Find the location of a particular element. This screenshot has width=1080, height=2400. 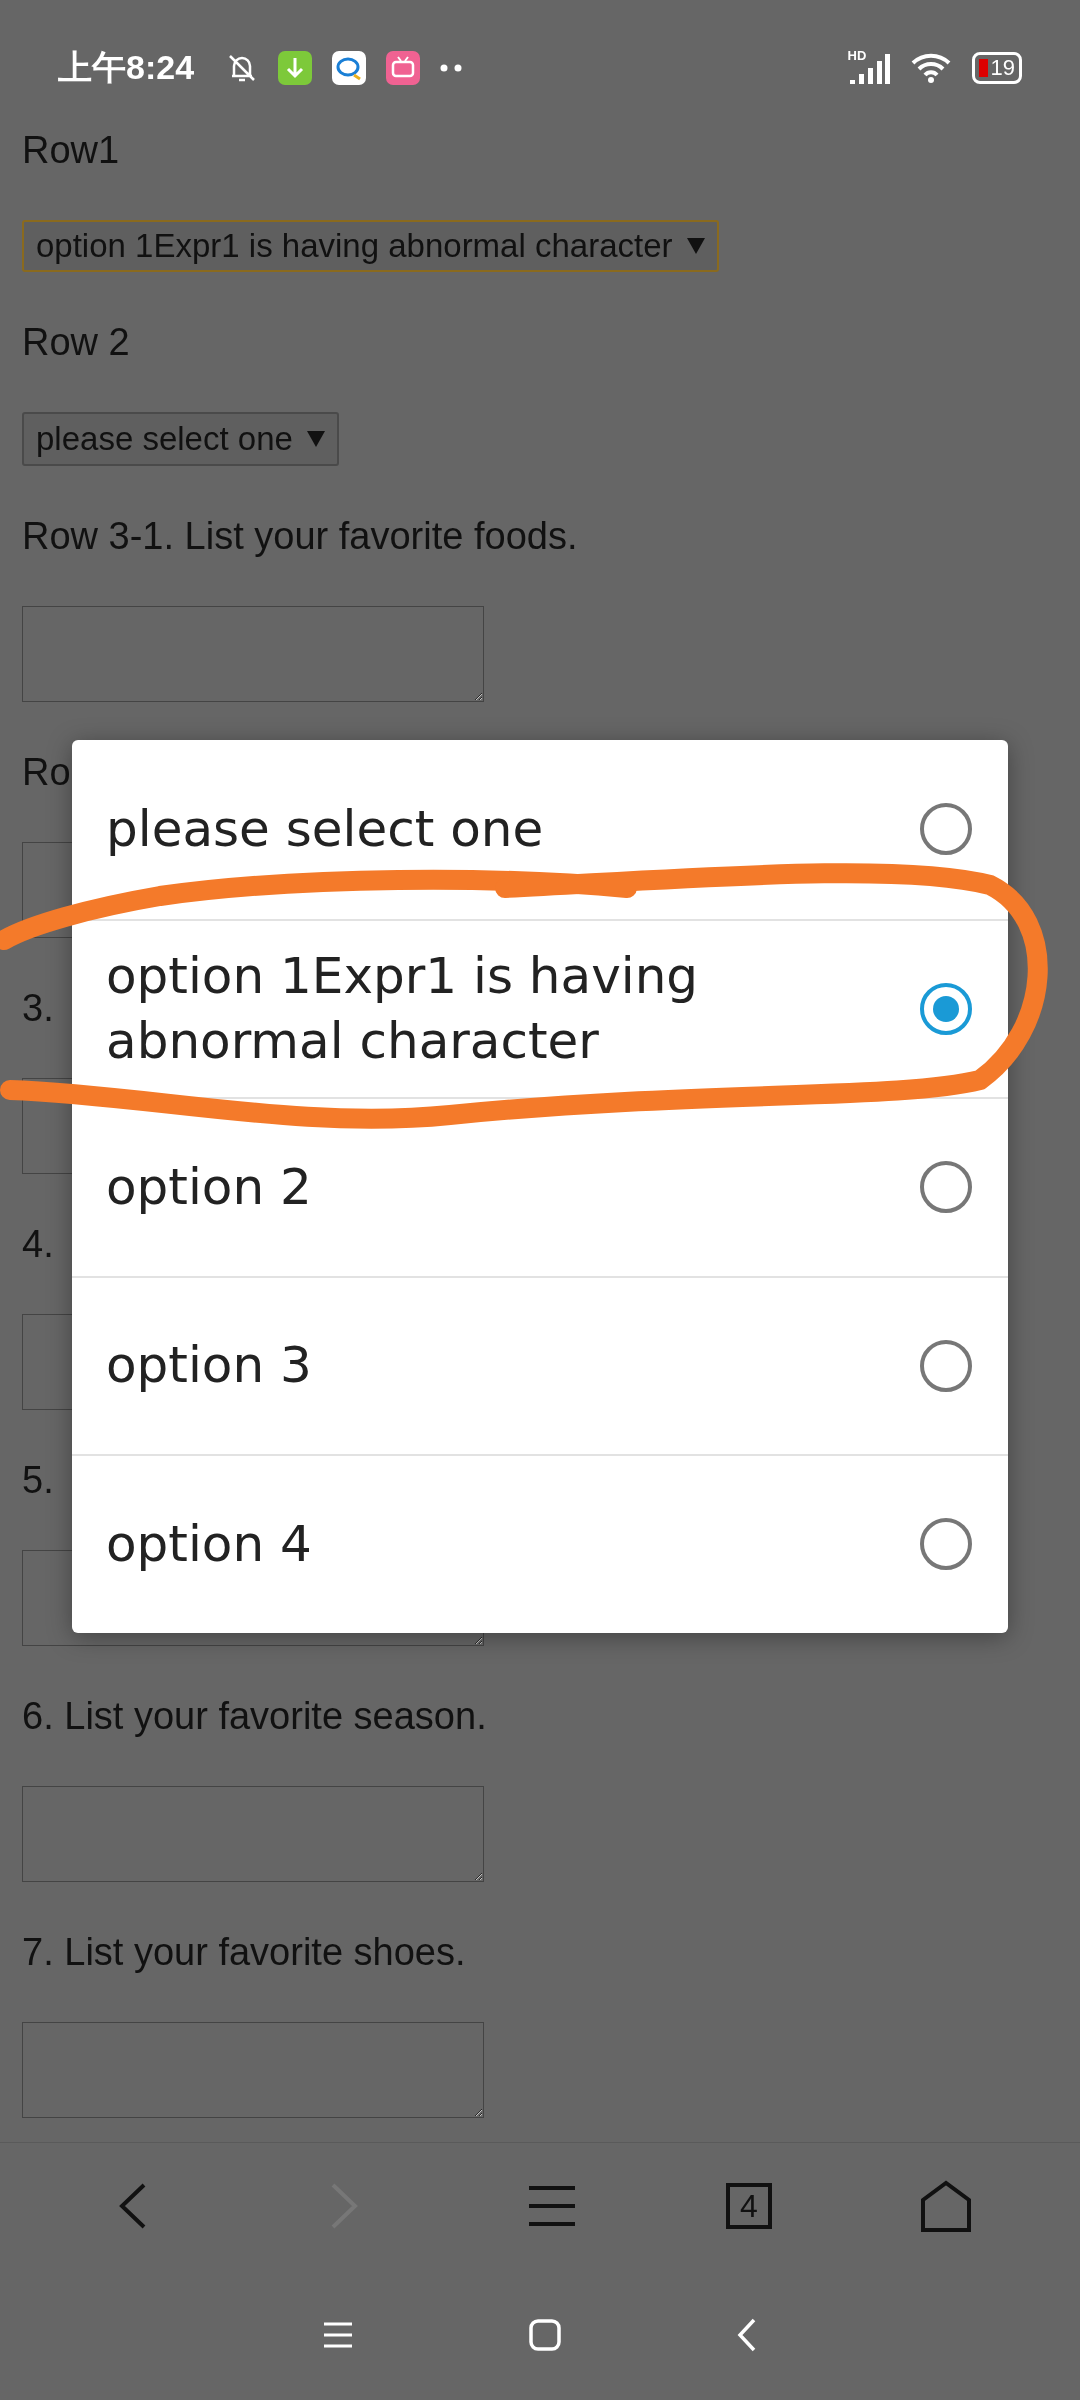

field-label: Row 2 is located at coordinates (76, 342).